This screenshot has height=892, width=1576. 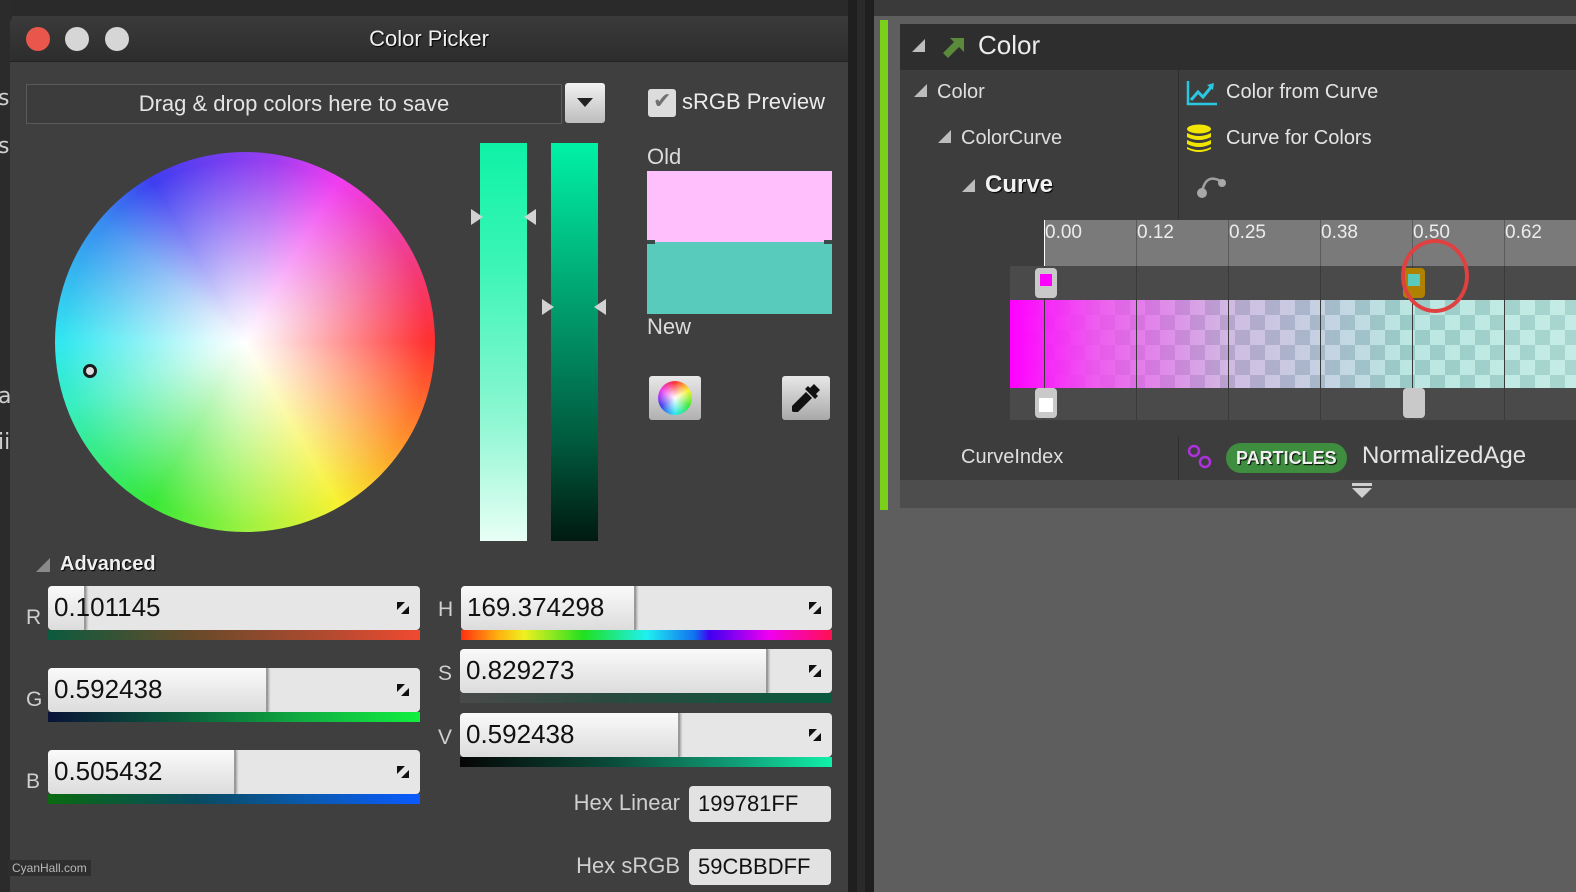 What do you see at coordinates (675, 398) in the screenshot?
I see `color-wheel-toggle-button` at bounding box center [675, 398].